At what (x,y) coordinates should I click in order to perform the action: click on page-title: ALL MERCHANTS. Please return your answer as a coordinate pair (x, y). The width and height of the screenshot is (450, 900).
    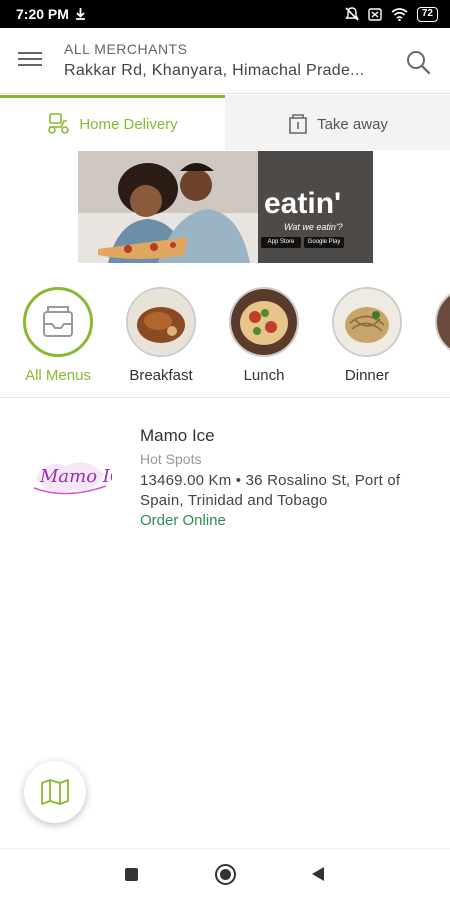
    Looking at the image, I should click on (126, 49).